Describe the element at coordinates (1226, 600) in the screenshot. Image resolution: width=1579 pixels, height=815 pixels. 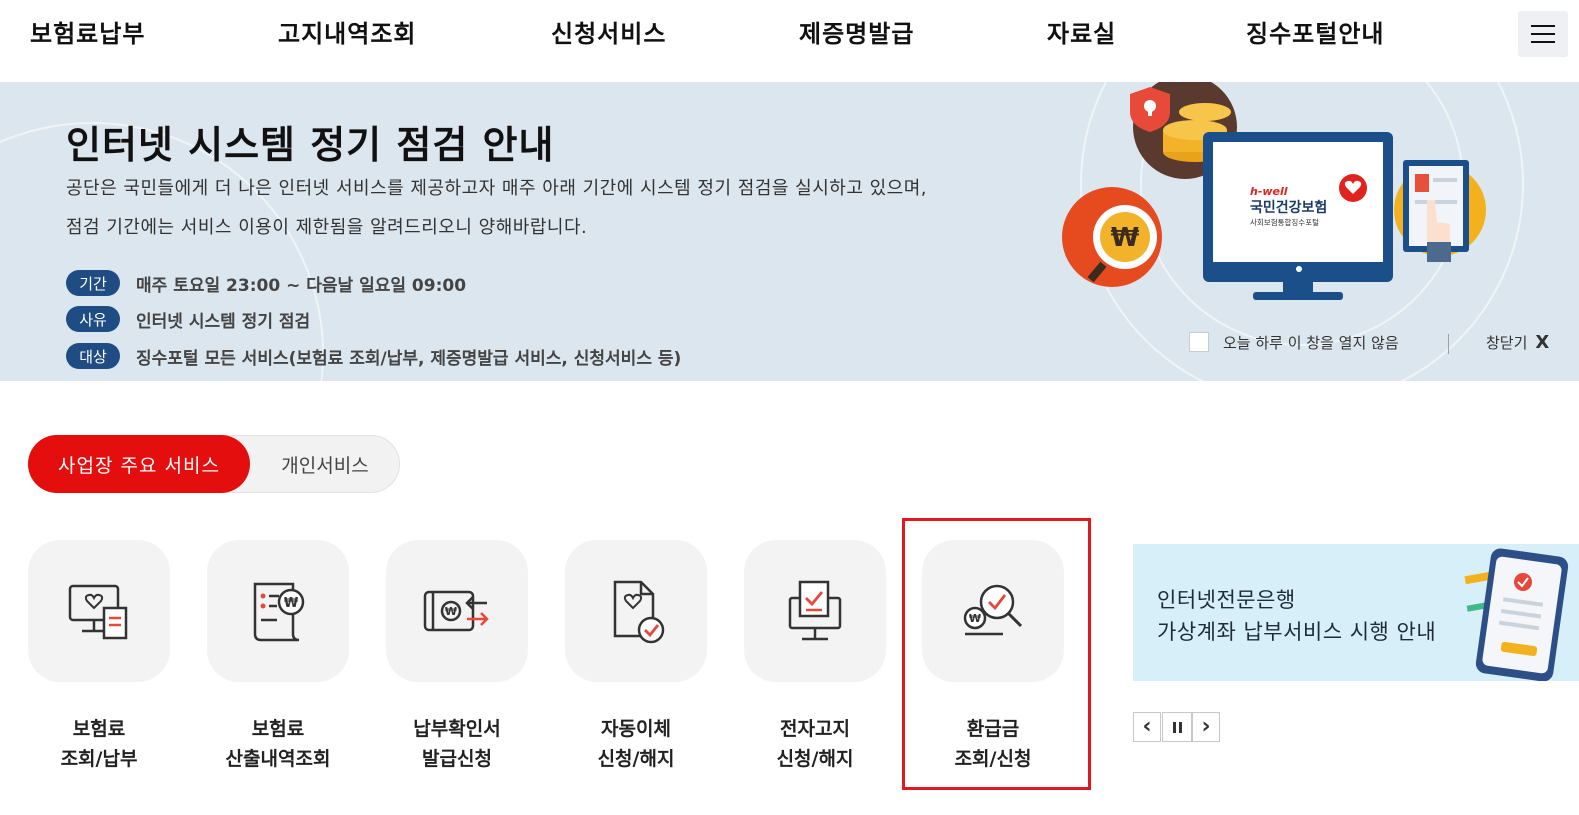
I see `promo-line1: 인터넷전문은행` at that location.